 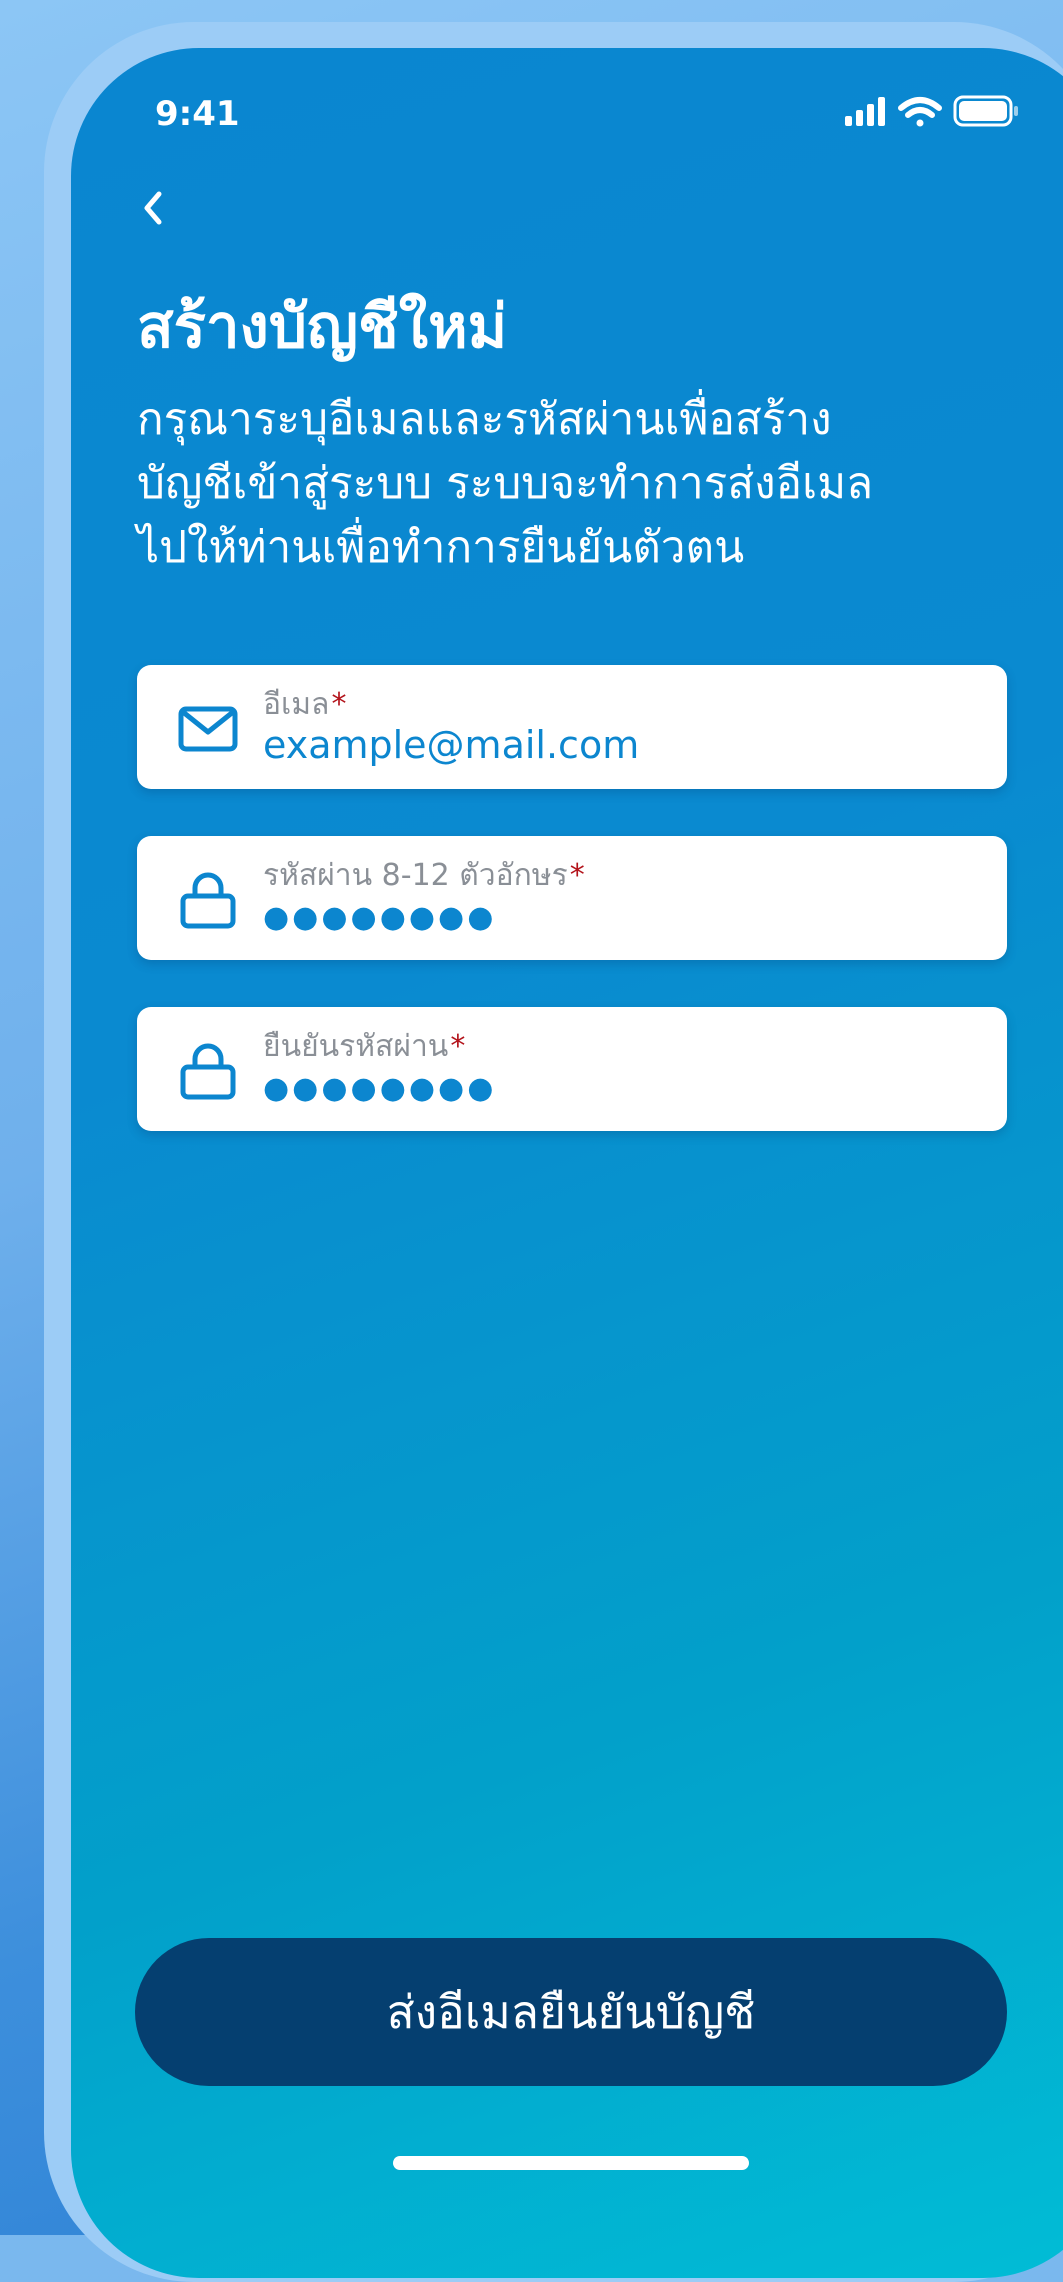 What do you see at coordinates (322, 327) in the screenshot?
I see `page-title: สร้างบัญชีใหม่` at bounding box center [322, 327].